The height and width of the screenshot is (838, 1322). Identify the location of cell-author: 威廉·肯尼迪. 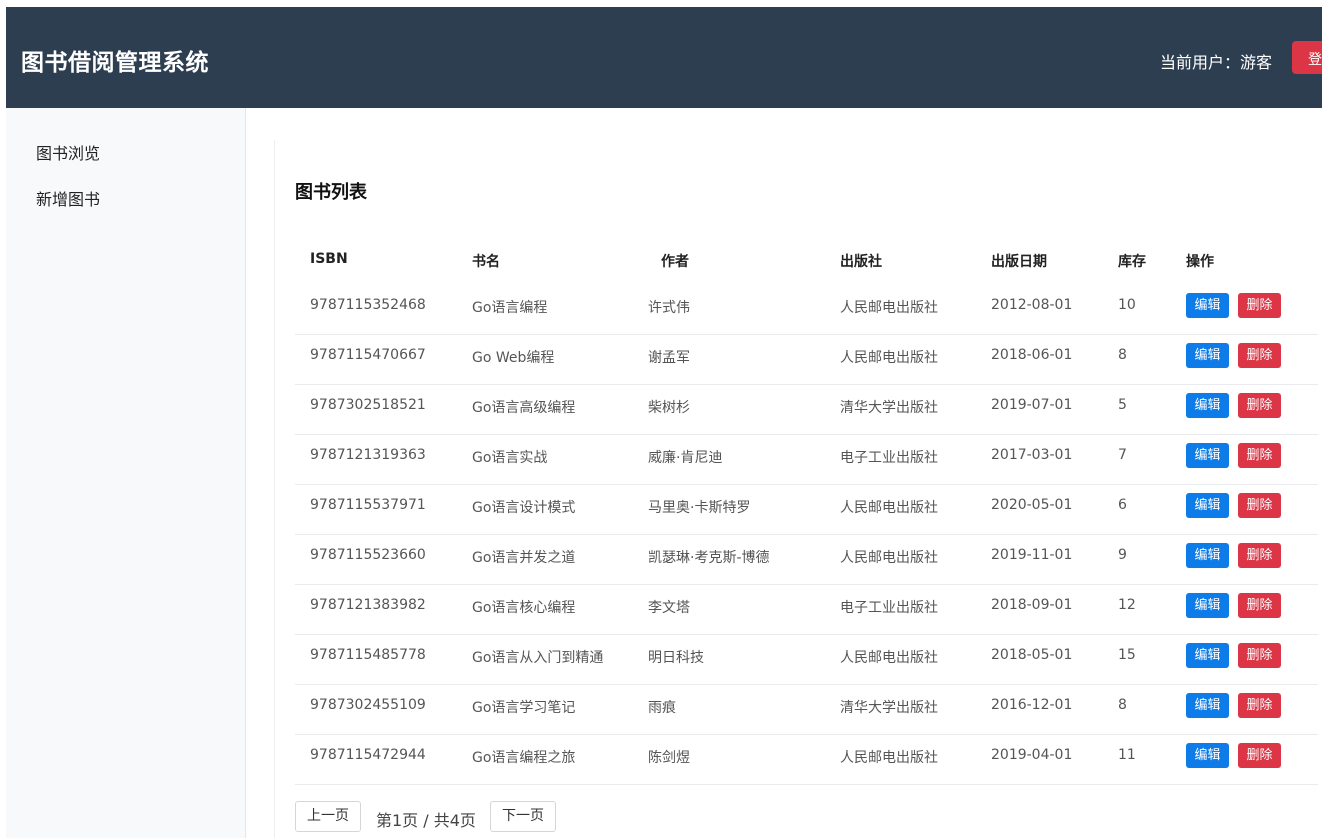
(685, 458).